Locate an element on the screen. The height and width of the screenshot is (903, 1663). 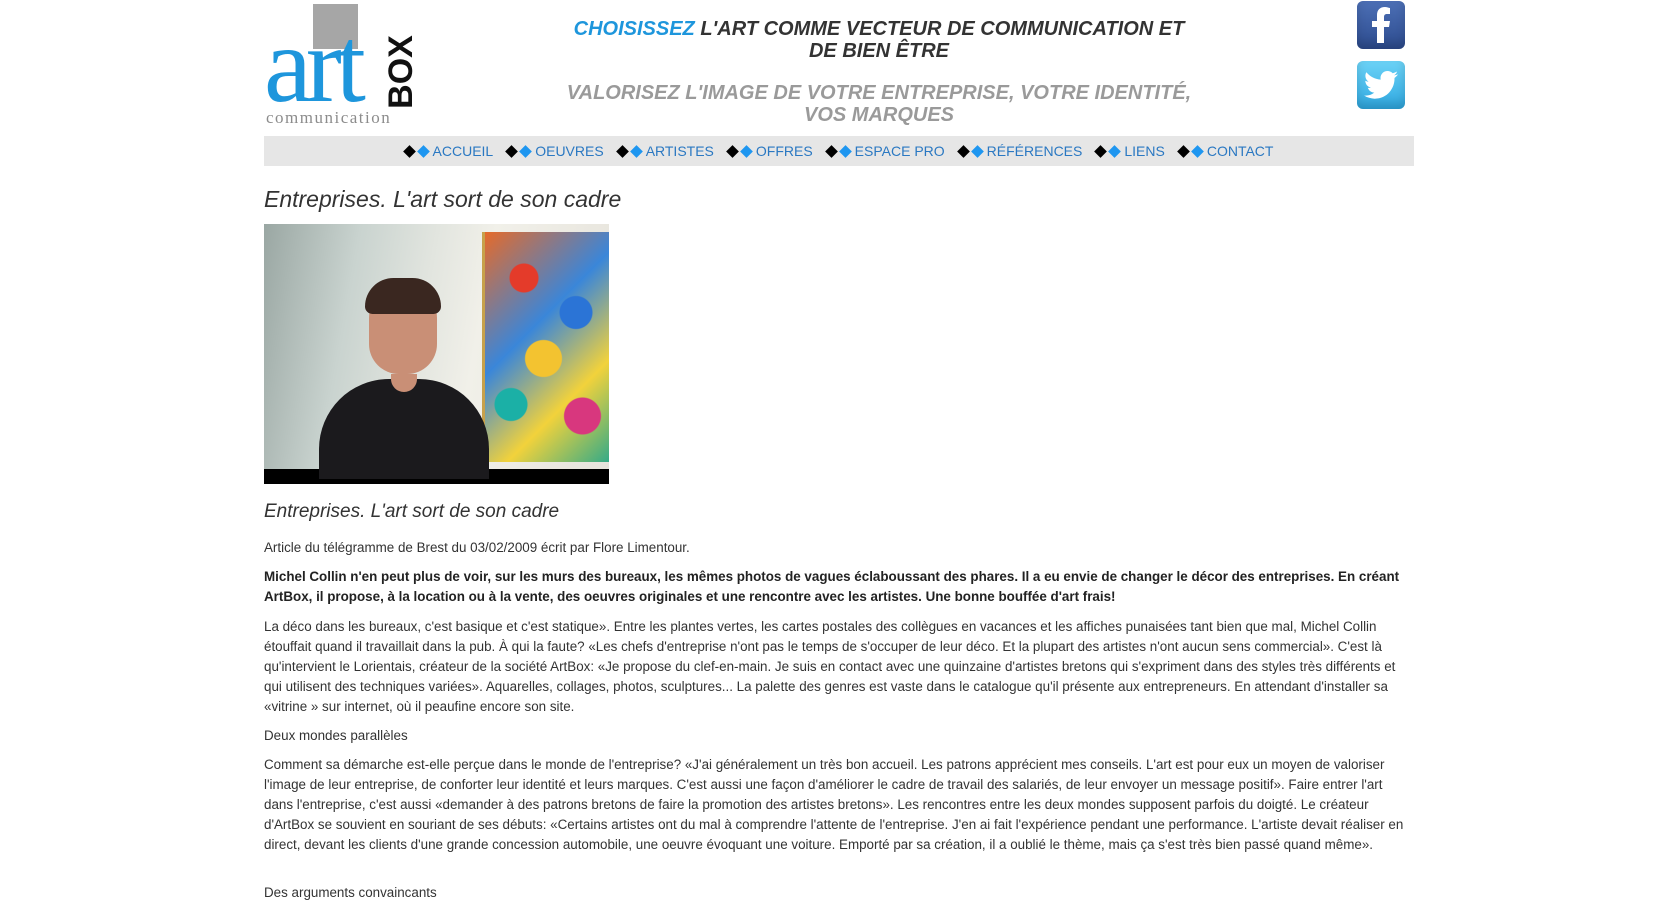
nav-item-artistes: ARTISTES is located at coordinates (664, 151).